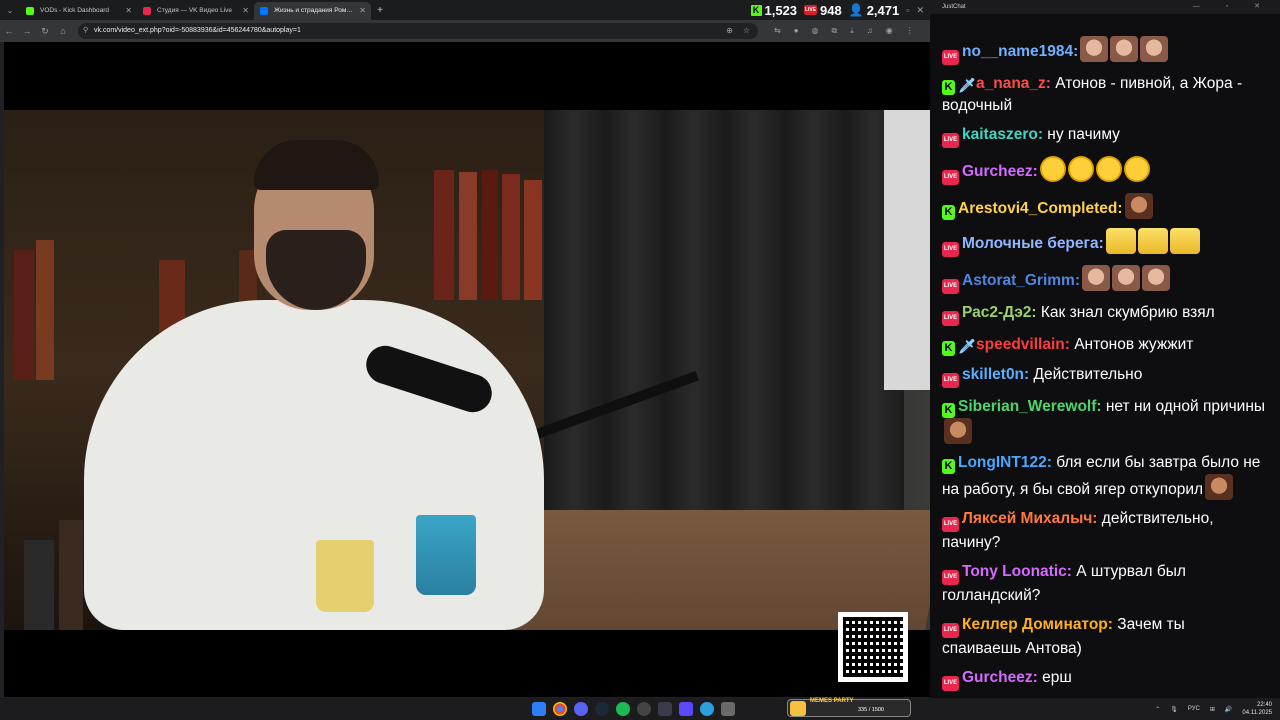 This screenshot has height=720, width=1280. What do you see at coordinates (1037, 624) in the screenshot?
I see `chat-username: Келлер Доминатор:` at bounding box center [1037, 624].